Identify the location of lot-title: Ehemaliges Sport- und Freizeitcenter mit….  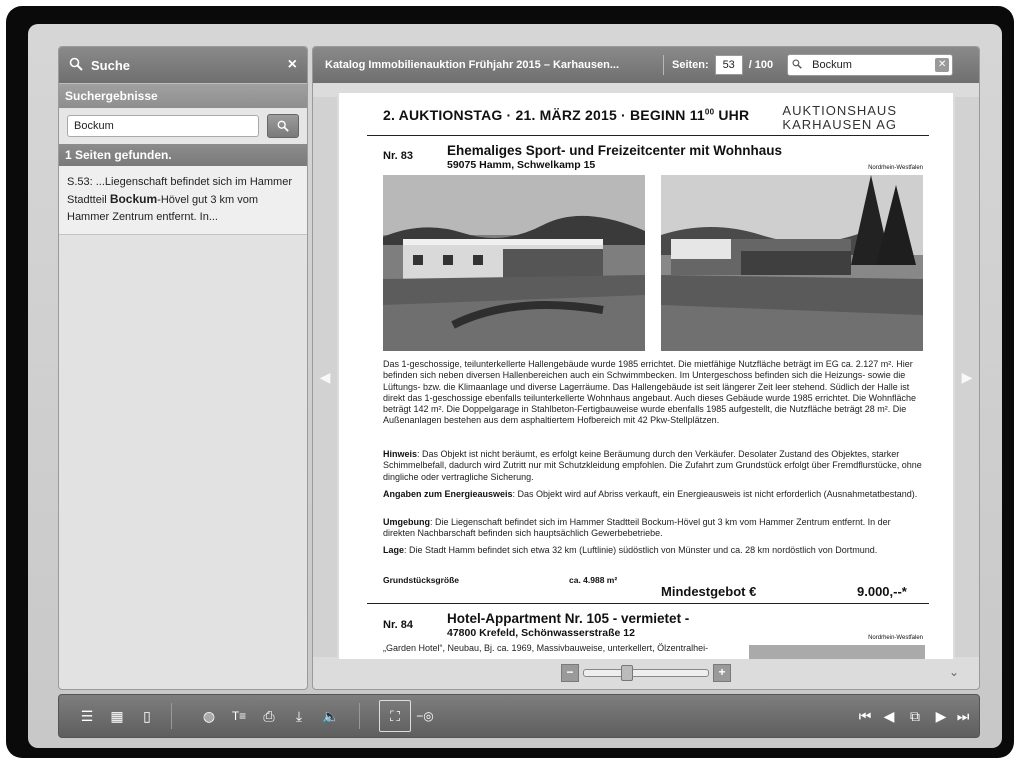
(615, 150).